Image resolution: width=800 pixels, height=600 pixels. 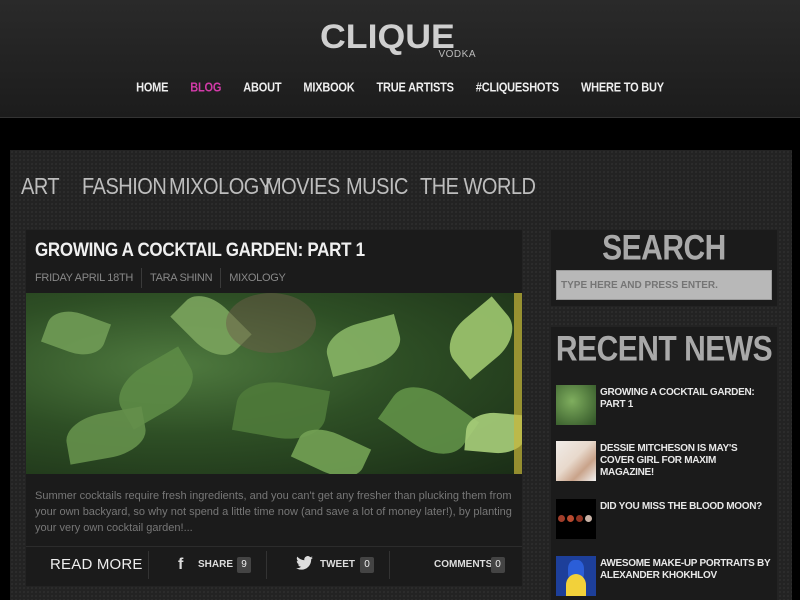 I want to click on news-thumbnail-blood-moon, so click(x=576, y=519).